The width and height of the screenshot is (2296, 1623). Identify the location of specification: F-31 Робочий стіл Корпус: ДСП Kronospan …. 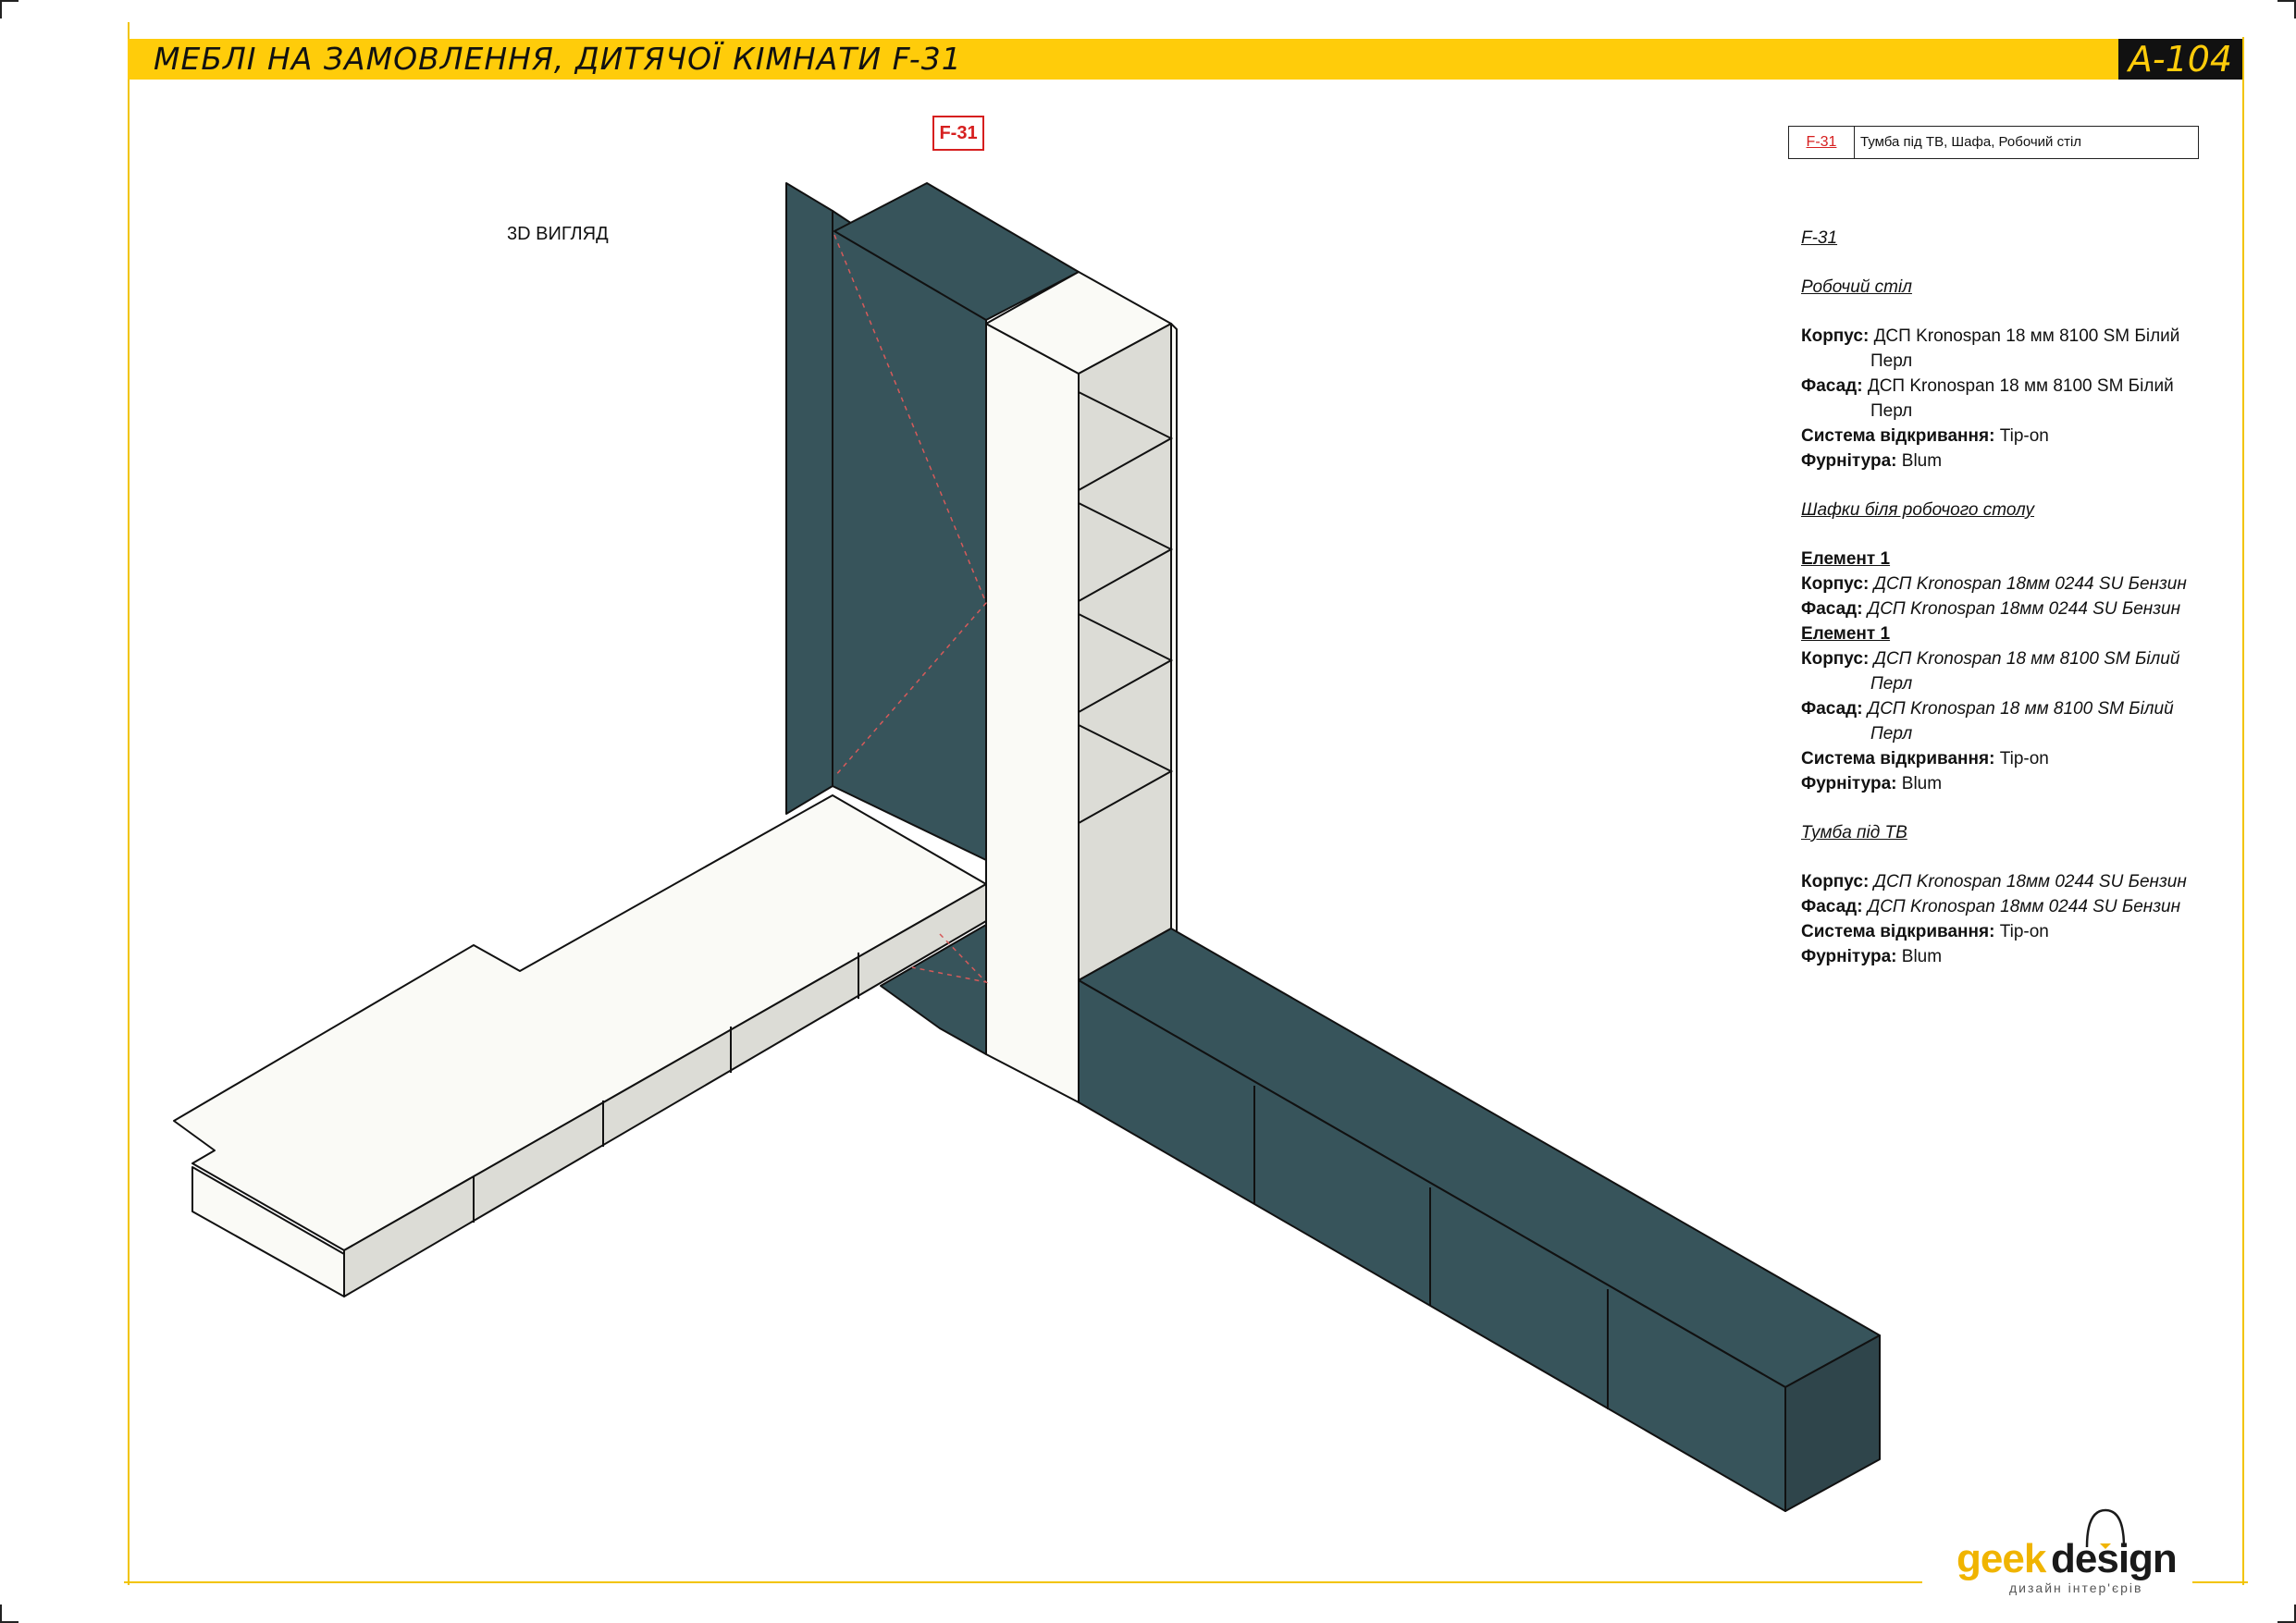
(2004, 597).